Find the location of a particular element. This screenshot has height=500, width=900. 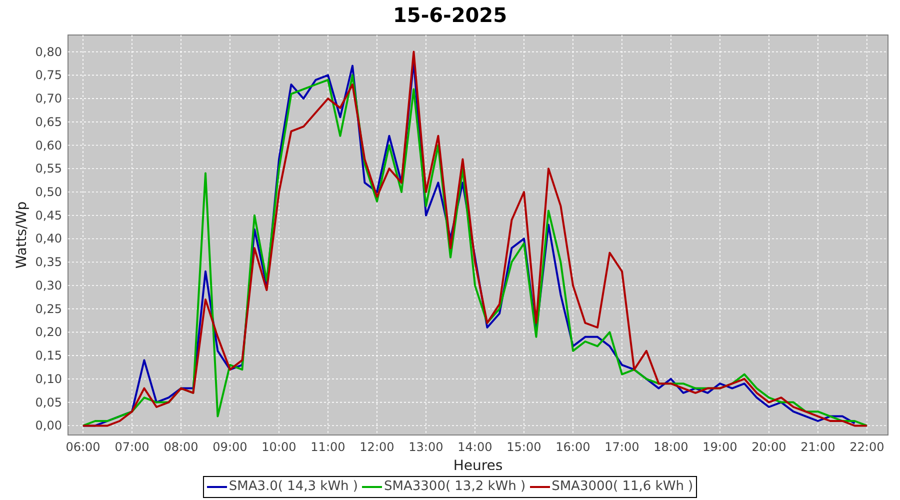

x-tick-label: 19:00 is located at coordinates (720, 447).